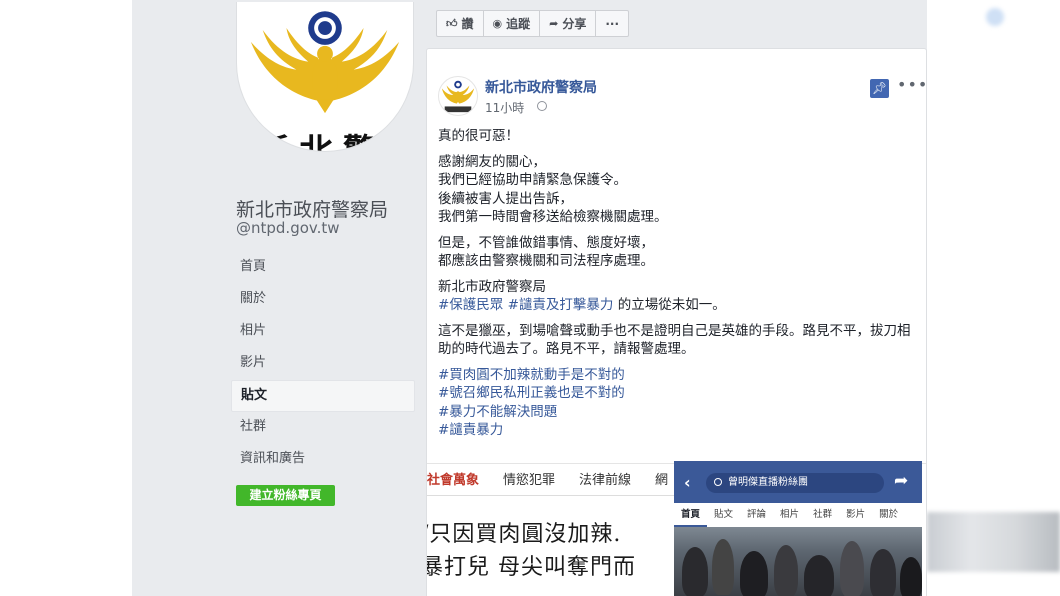  I want to click on sidebar-item-photos: 相片, so click(323, 332).